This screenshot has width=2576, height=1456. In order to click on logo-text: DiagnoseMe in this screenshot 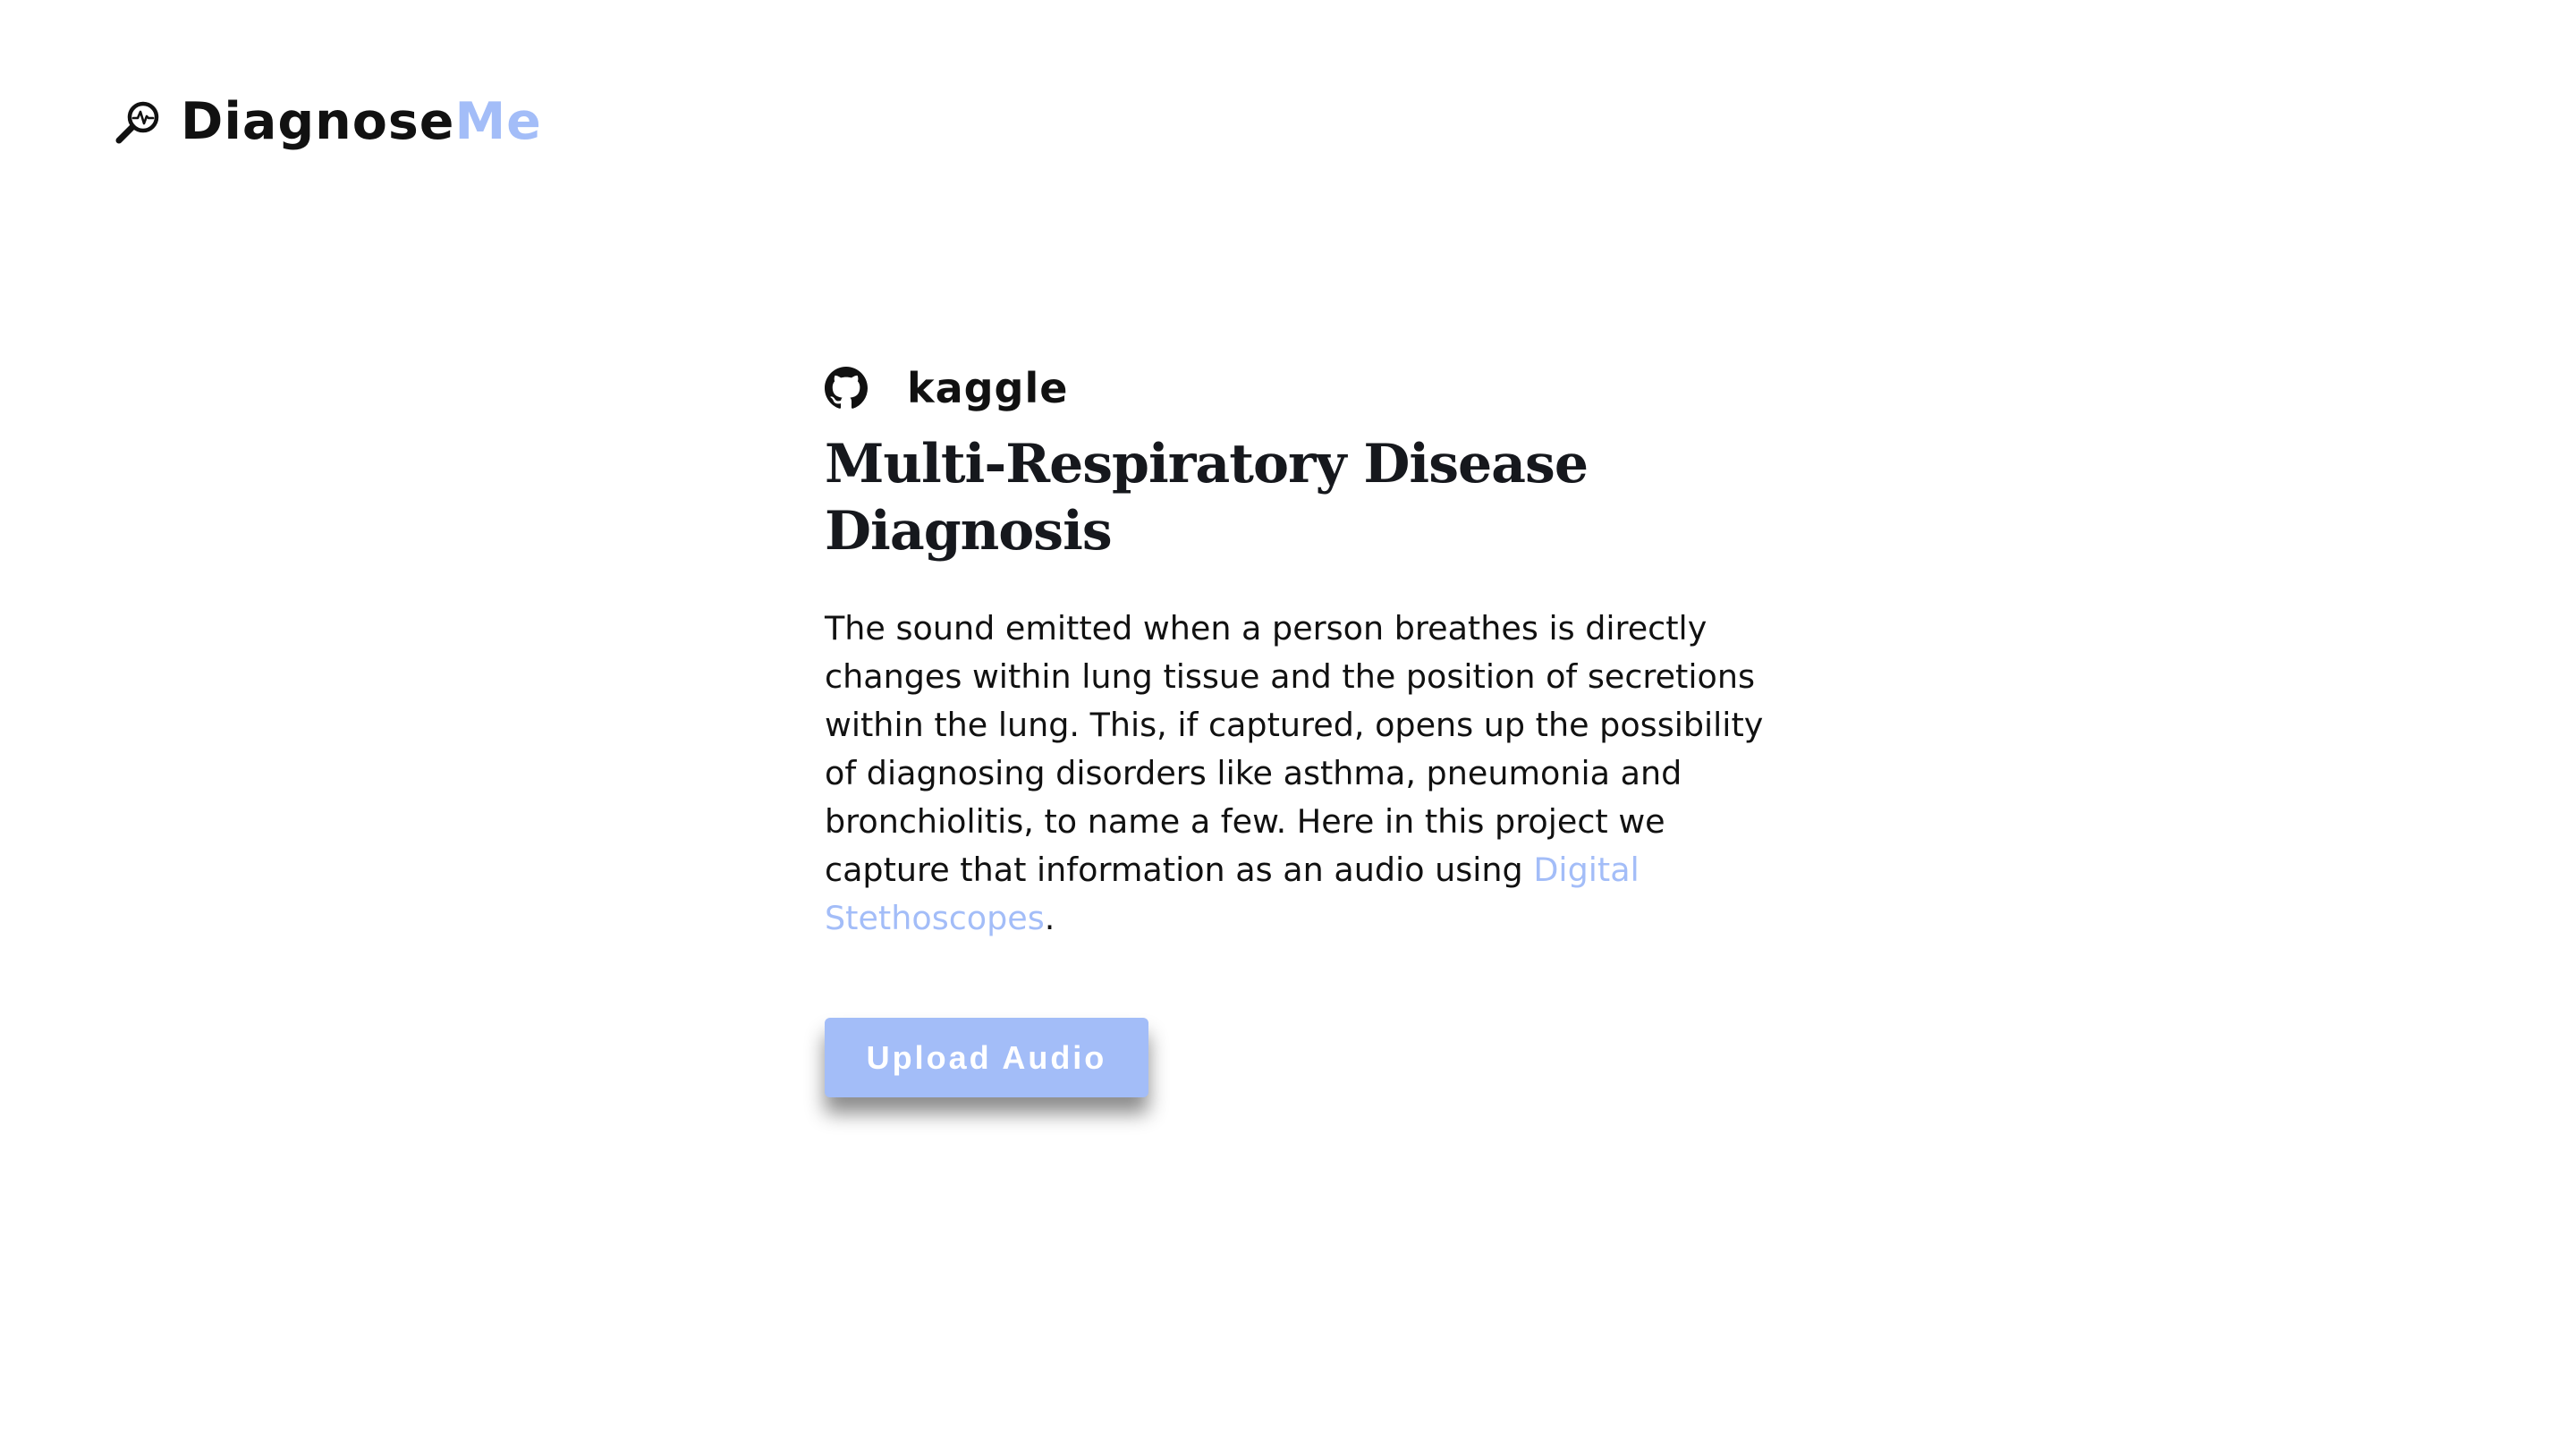, I will do `click(361, 122)`.